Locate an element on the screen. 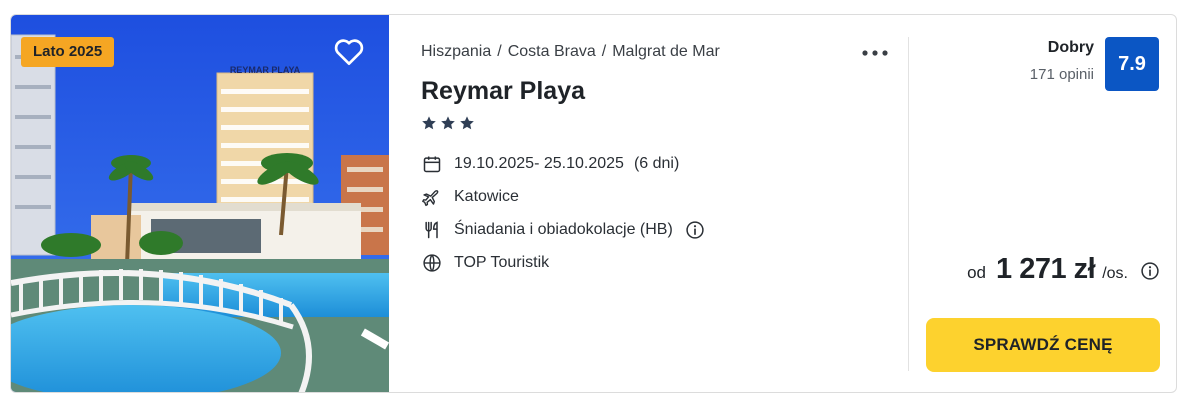 The height and width of the screenshot is (406, 1193). price-info-button is located at coordinates (1150, 271).